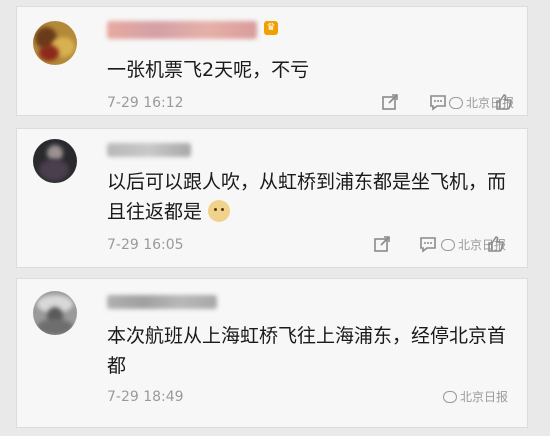 The height and width of the screenshot is (436, 550). Describe the element at coordinates (145, 245) in the screenshot. I see `comment-time: 7-29 16:05` at that location.